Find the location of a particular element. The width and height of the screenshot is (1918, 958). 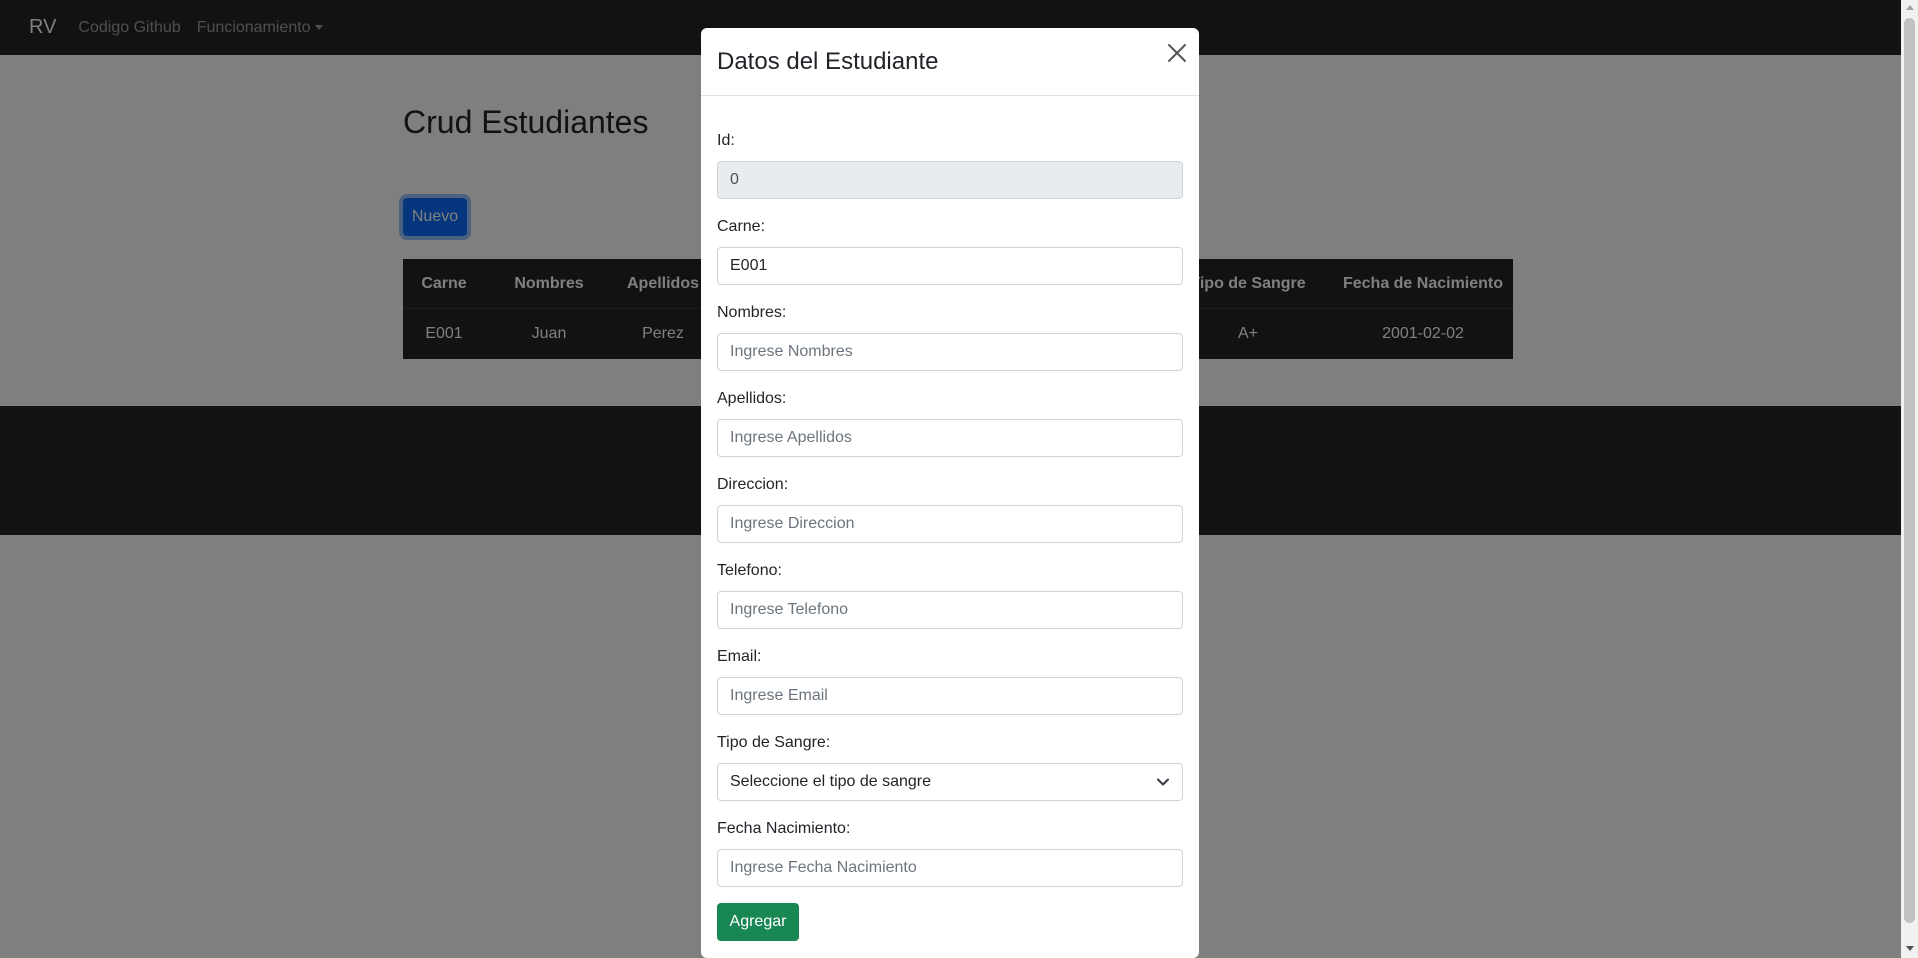

carne-field is located at coordinates (950, 266).